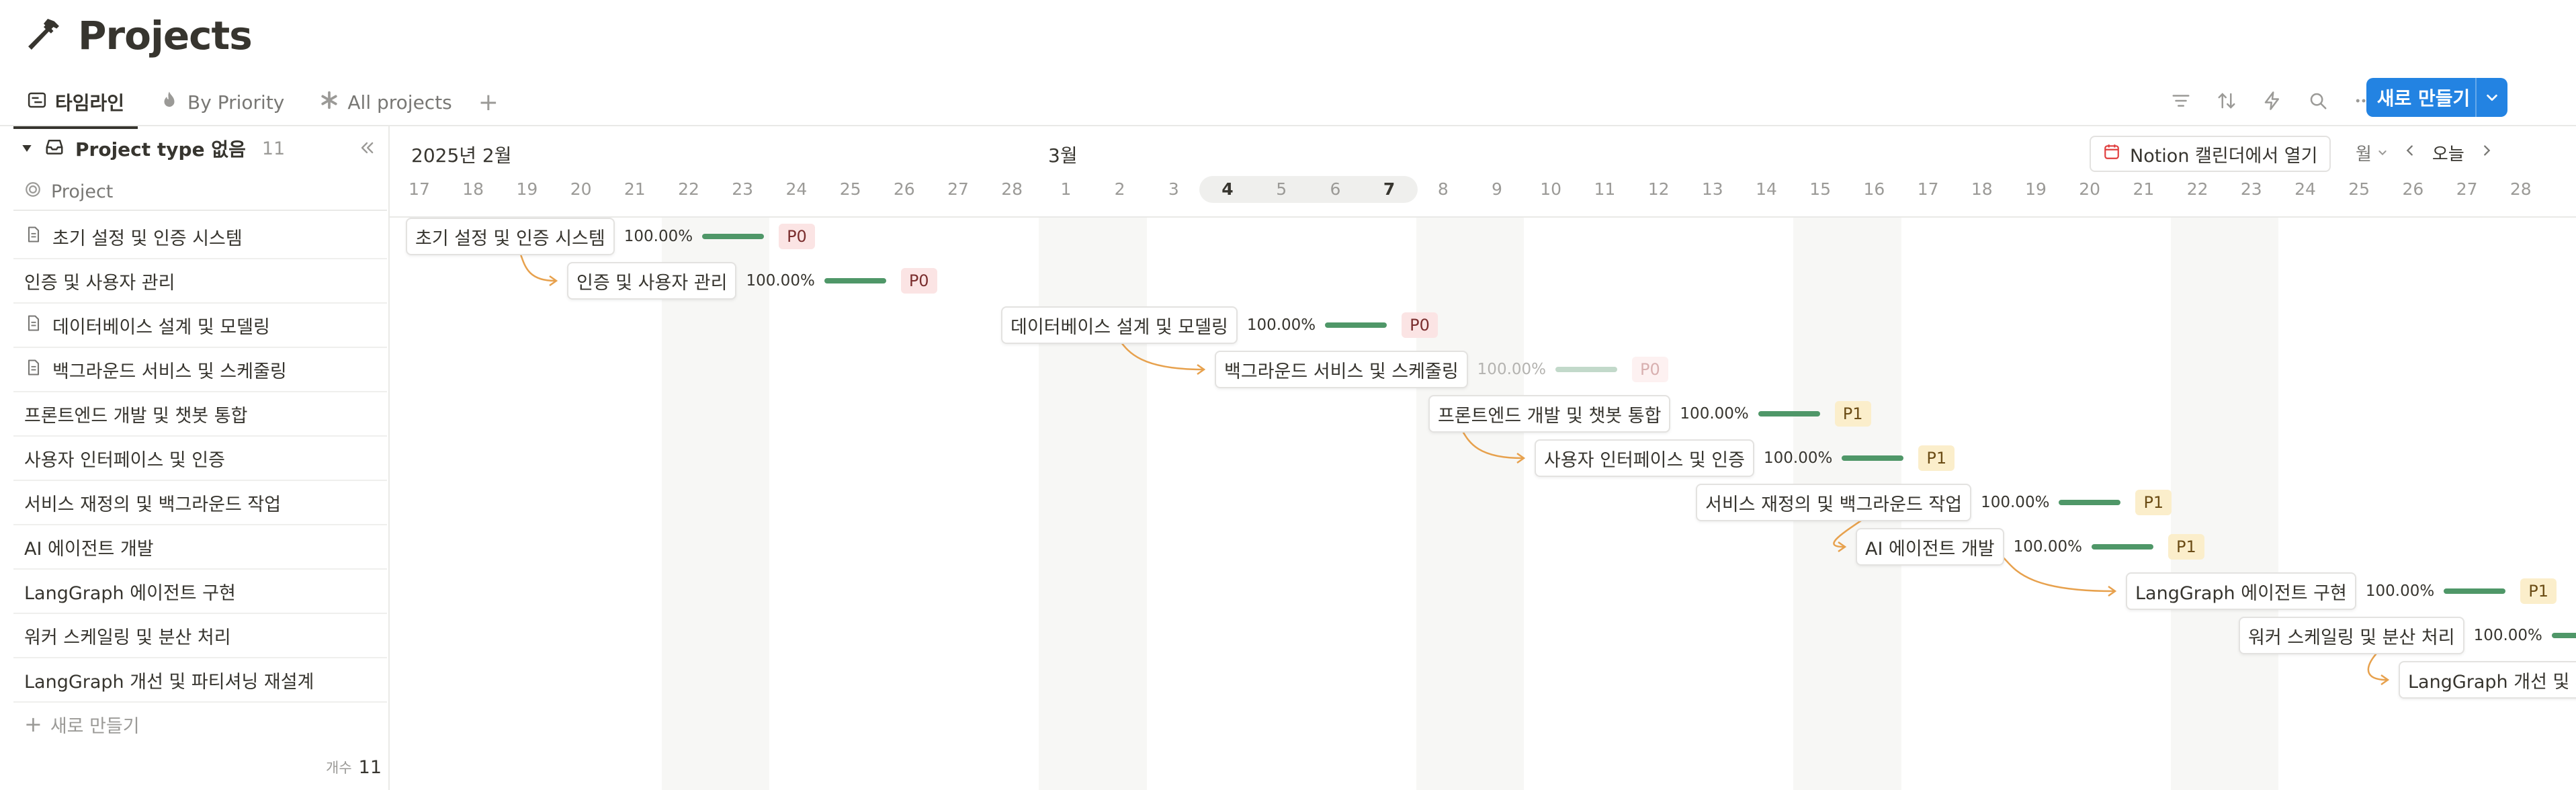 The image size is (2576, 790). Describe the element at coordinates (796, 189) in the screenshot. I see `day-label: 24` at that location.